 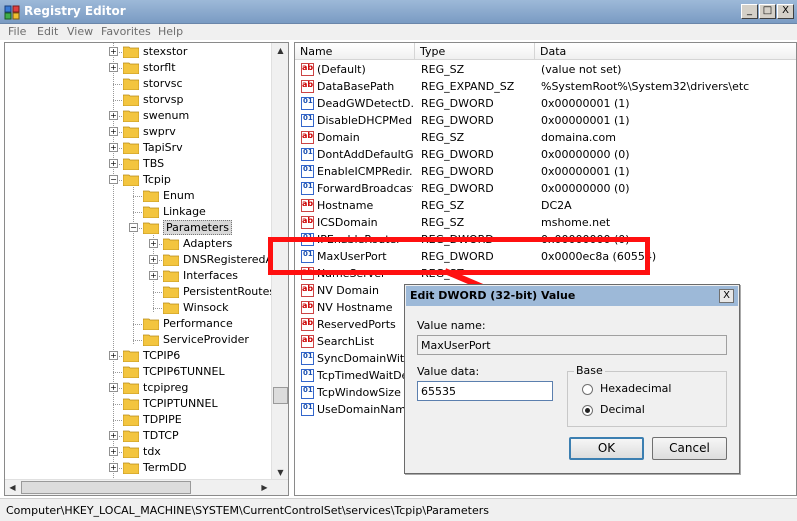 What do you see at coordinates (545, 137) in the screenshot?
I see `value-row: Domain REG_SZ domaina.com` at bounding box center [545, 137].